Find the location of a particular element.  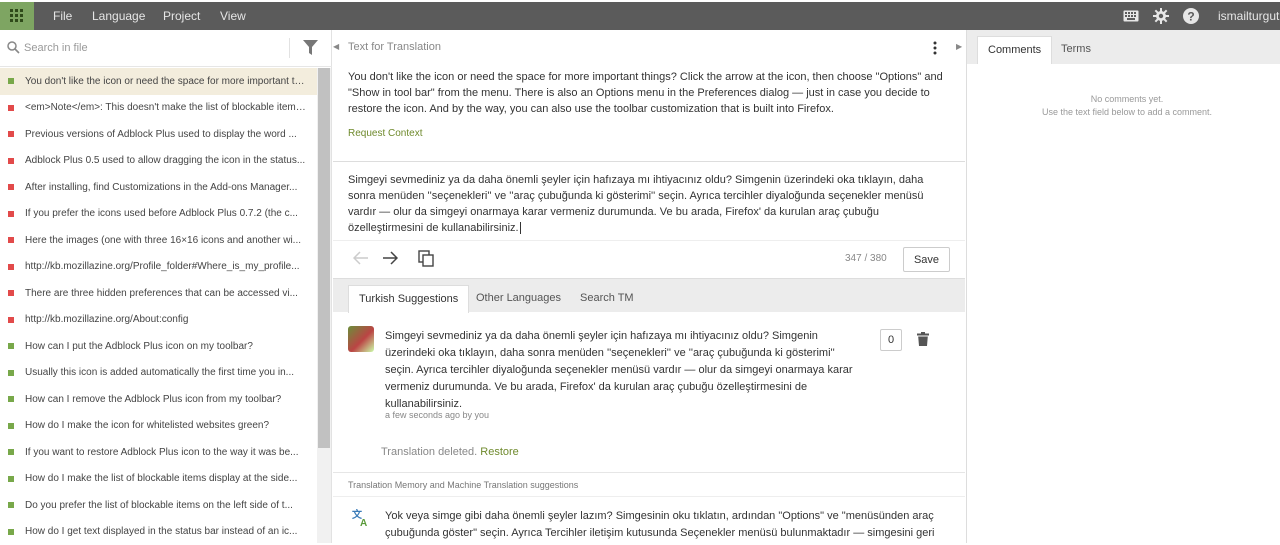

menu-project: Project is located at coordinates (181, 16).